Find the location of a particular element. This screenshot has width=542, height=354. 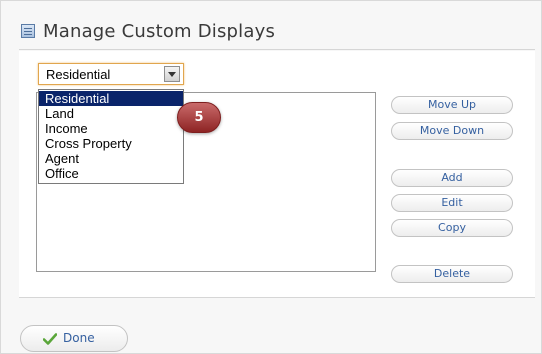

move-down-button: Move Down is located at coordinates (452, 131).